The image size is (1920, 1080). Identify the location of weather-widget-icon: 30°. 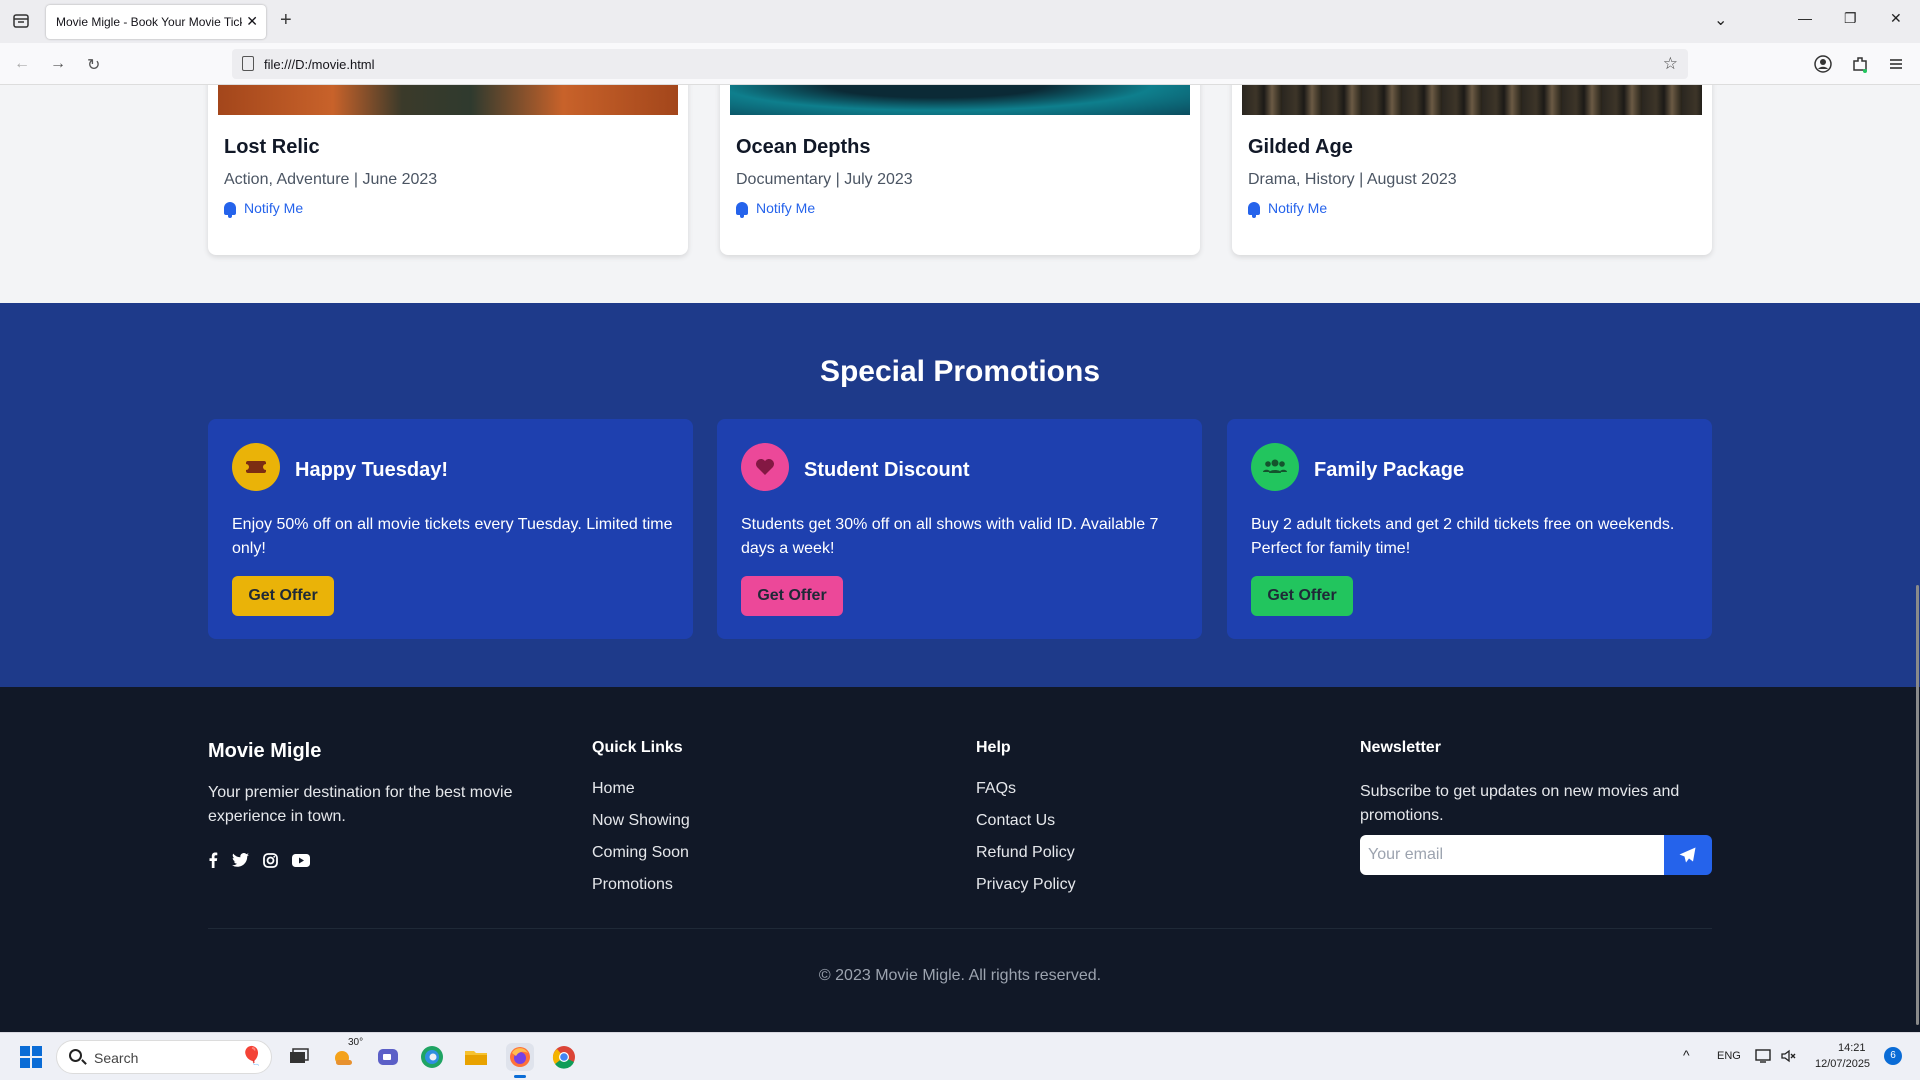
(346, 1054).